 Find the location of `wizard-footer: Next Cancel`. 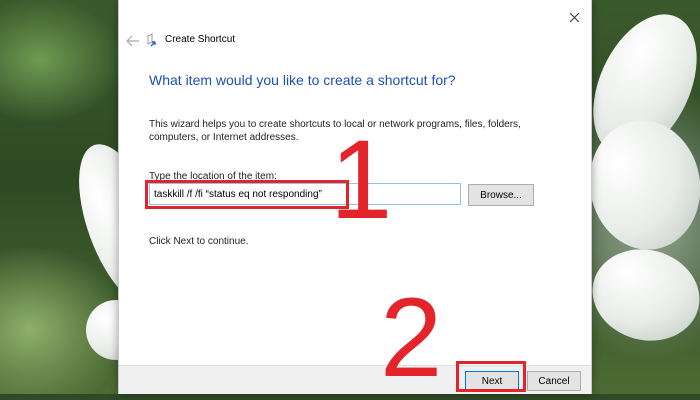

wizard-footer: Next Cancel is located at coordinates (355, 379).